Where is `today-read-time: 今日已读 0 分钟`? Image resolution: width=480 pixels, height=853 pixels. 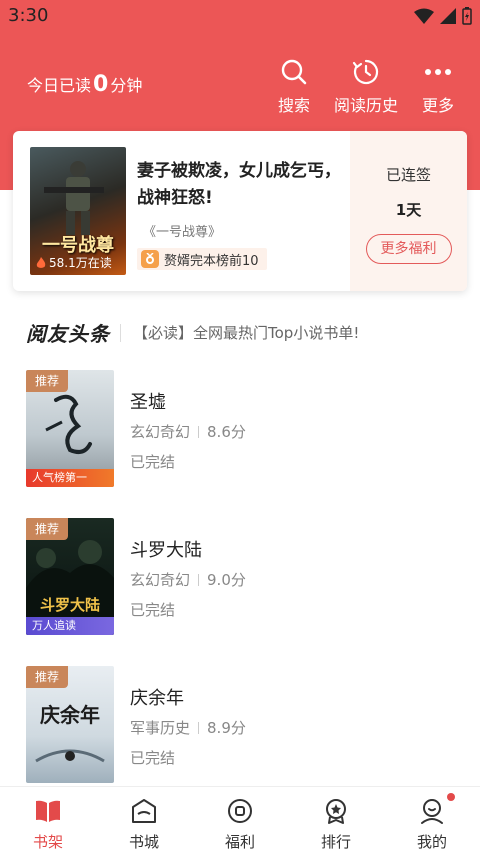 today-read-time: 今日已读 0 分钟 is located at coordinates (84, 84).